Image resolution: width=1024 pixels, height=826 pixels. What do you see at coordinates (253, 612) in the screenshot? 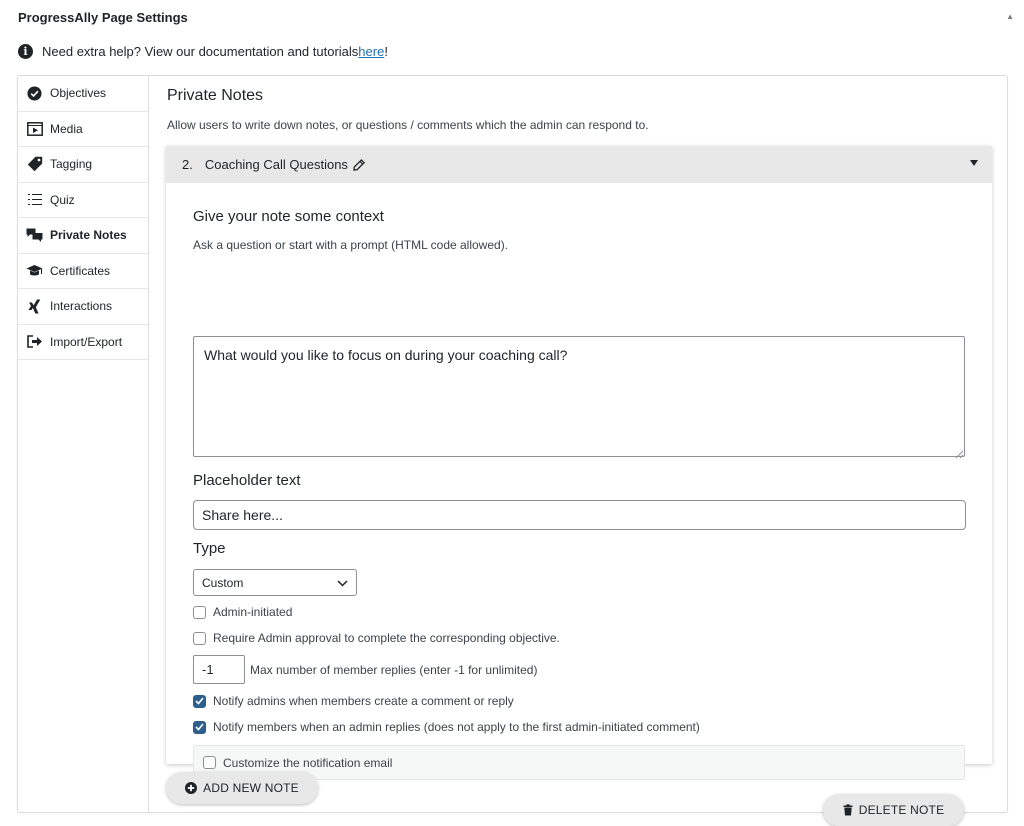
I see `admin-initiated-label: Admin-initiated` at bounding box center [253, 612].